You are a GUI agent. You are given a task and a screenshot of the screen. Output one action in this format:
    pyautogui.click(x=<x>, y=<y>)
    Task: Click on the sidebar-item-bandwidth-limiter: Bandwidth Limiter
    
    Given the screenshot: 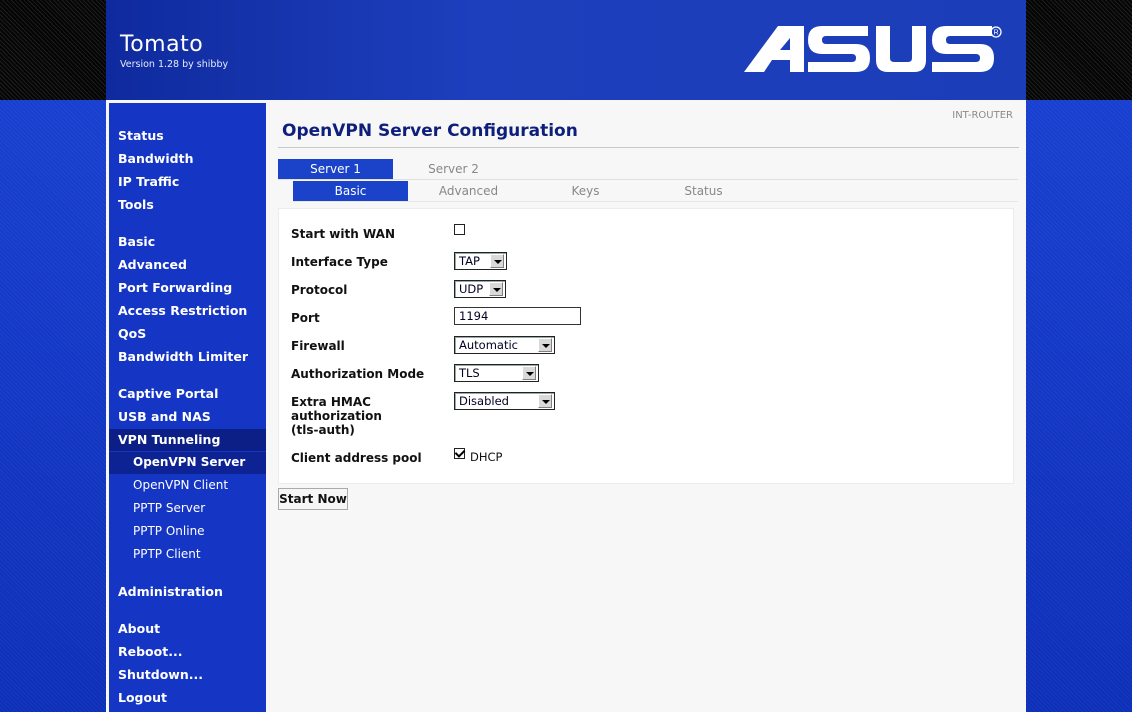 What is the action you would take?
    pyautogui.click(x=187, y=357)
    